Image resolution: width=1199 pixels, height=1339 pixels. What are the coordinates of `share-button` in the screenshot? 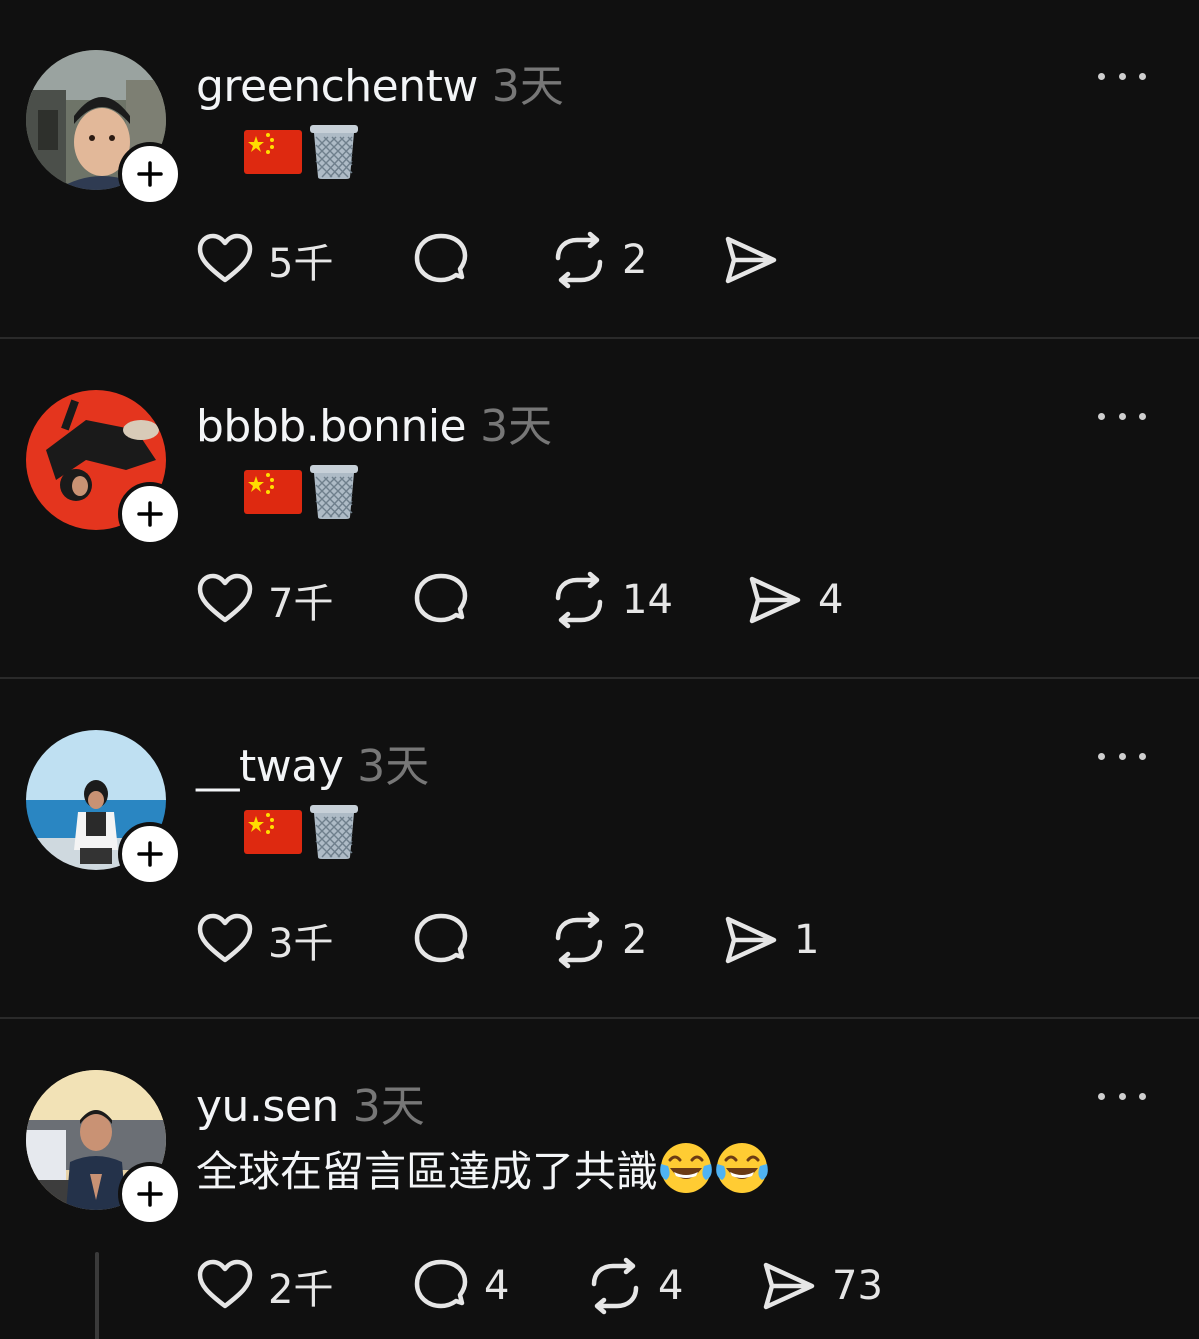 It's located at (758, 260).